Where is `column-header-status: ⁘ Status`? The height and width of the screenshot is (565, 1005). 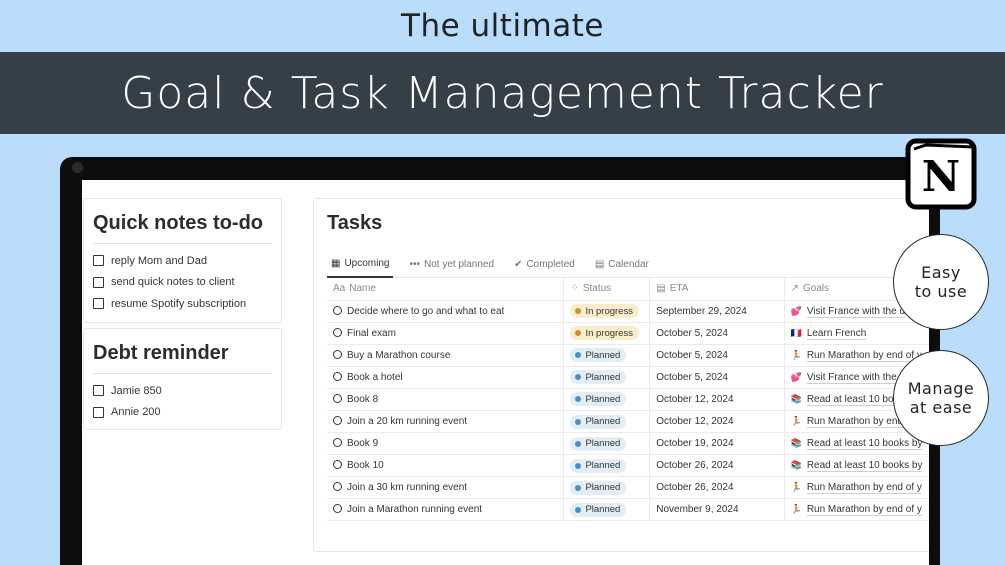
column-header-status: ⁘ Status is located at coordinates (607, 289).